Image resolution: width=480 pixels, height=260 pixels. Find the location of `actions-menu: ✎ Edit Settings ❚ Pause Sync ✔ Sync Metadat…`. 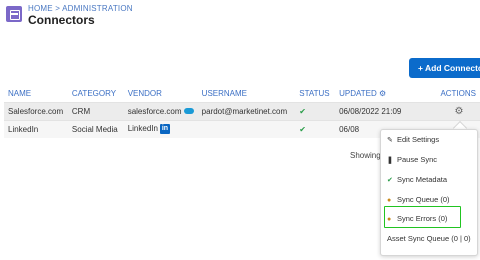

actions-menu: ✎ Edit Settings ❚ Pause Sync ✔ Sync Metadat… is located at coordinates (429, 192).